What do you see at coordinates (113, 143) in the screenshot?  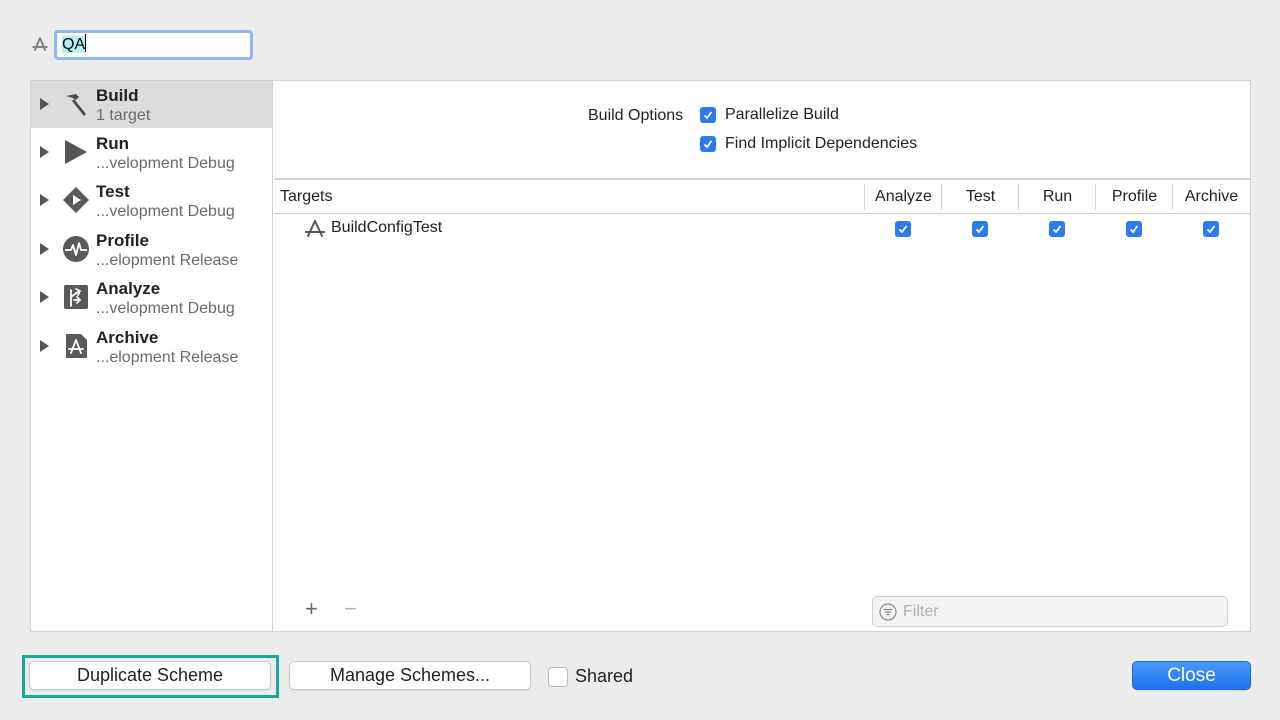 I see `sidebar-item-label: Run` at bounding box center [113, 143].